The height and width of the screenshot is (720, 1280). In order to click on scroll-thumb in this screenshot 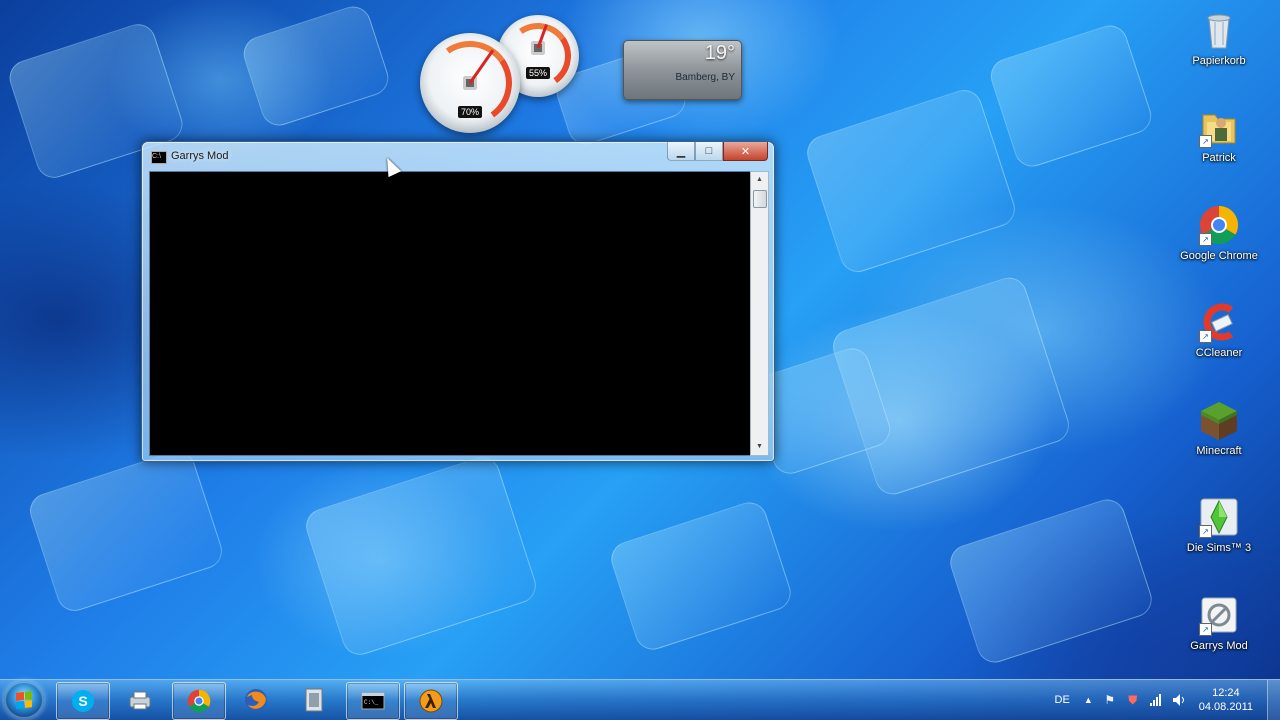, I will do `click(760, 199)`.